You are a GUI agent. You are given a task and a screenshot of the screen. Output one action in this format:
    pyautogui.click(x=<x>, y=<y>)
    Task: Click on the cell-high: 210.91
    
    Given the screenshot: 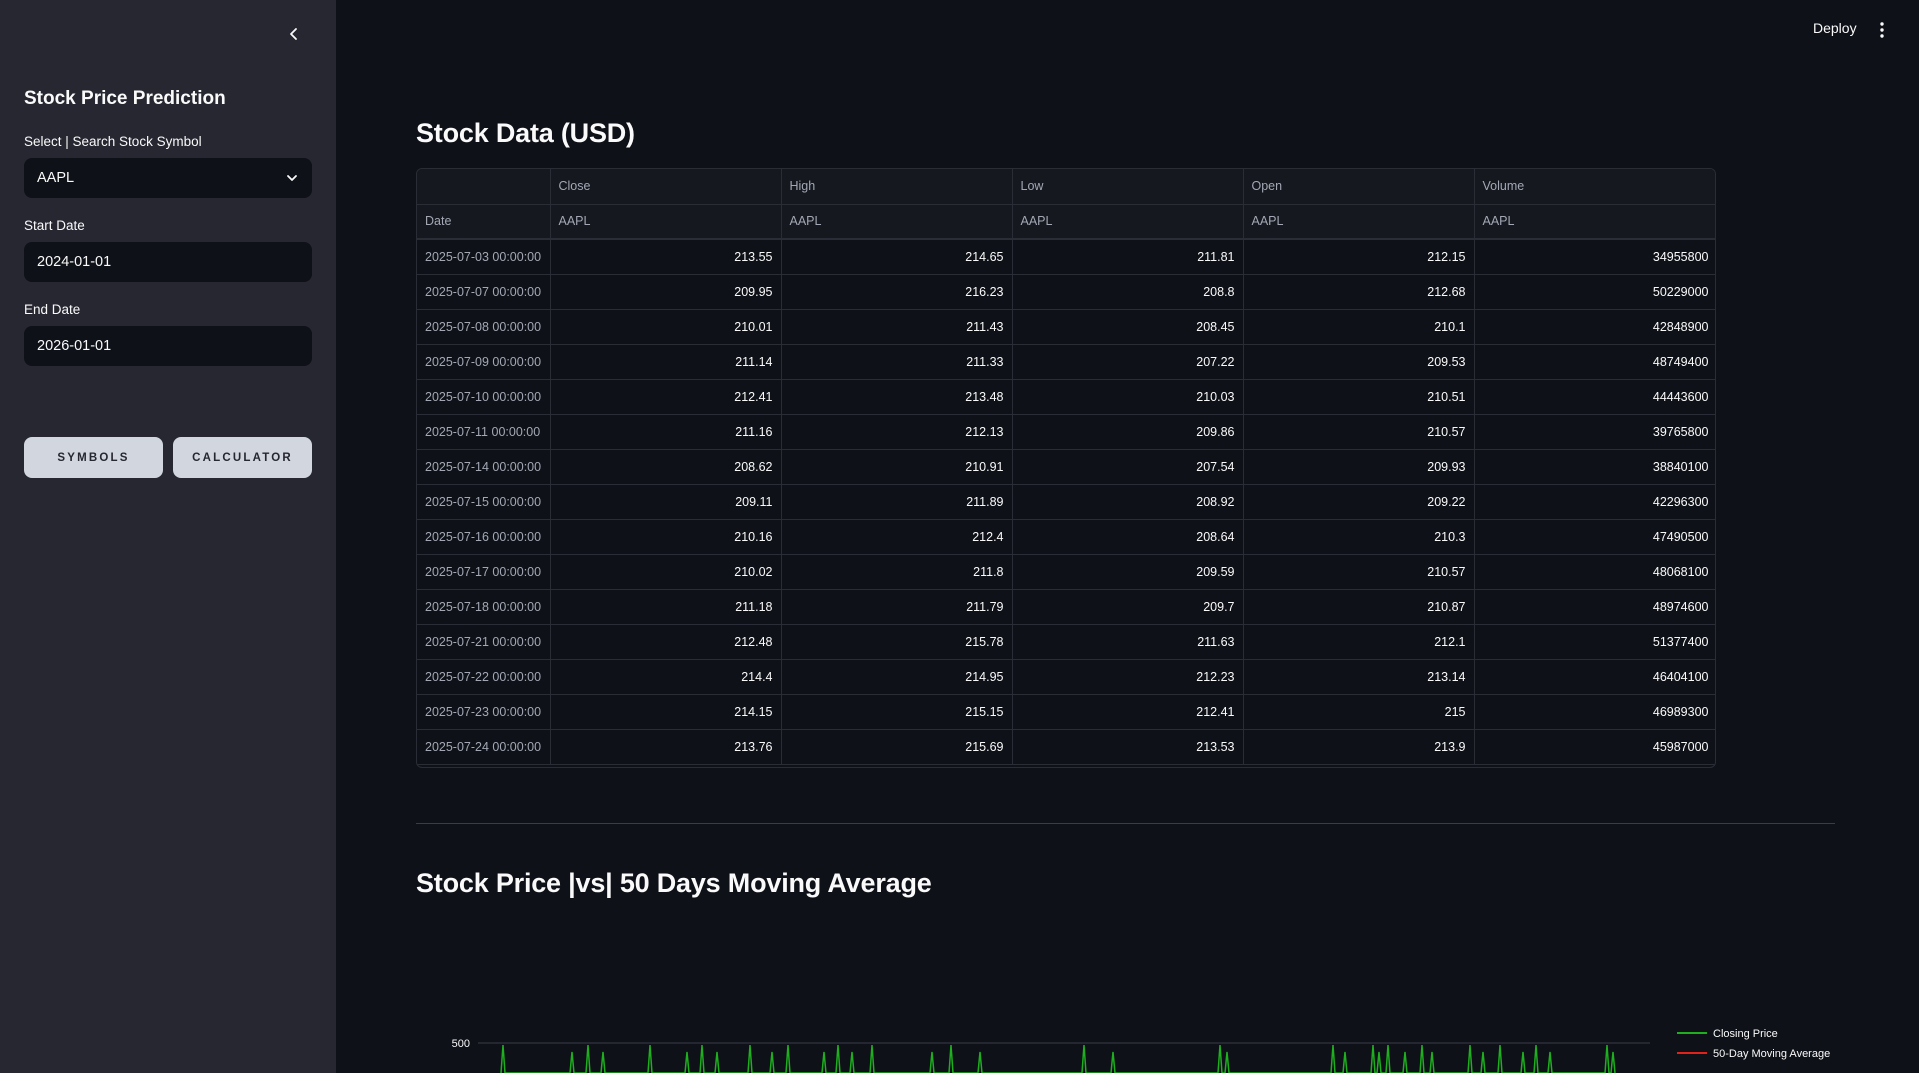 What is the action you would take?
    pyautogui.click(x=897, y=467)
    